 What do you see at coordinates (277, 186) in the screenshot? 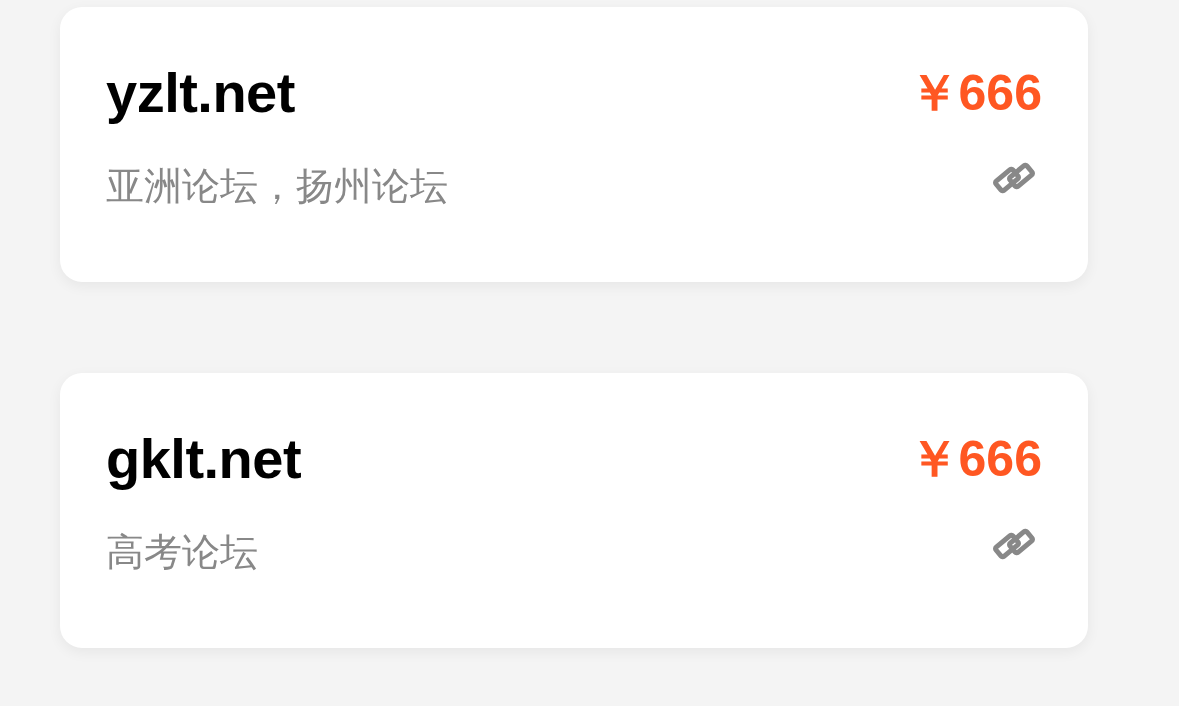
I see `domain-description: 亚洲论坛，扬州论坛` at bounding box center [277, 186].